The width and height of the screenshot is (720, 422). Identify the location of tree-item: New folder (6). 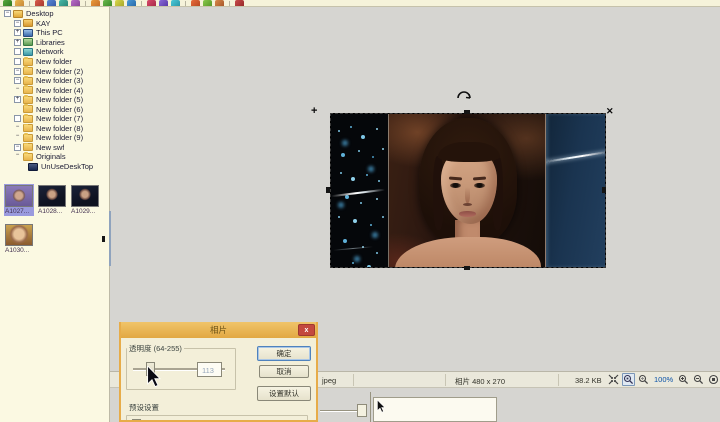
(55, 109).